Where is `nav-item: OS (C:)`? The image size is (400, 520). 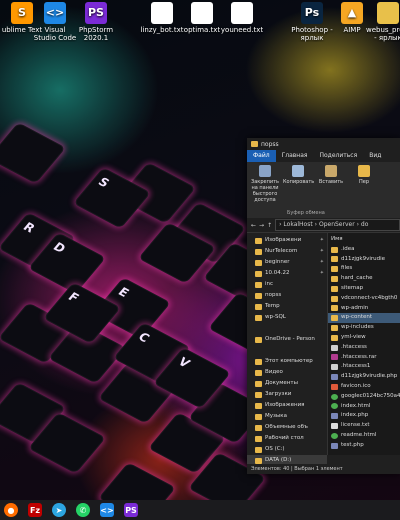 nav-item: OS (C:) is located at coordinates (287, 449).